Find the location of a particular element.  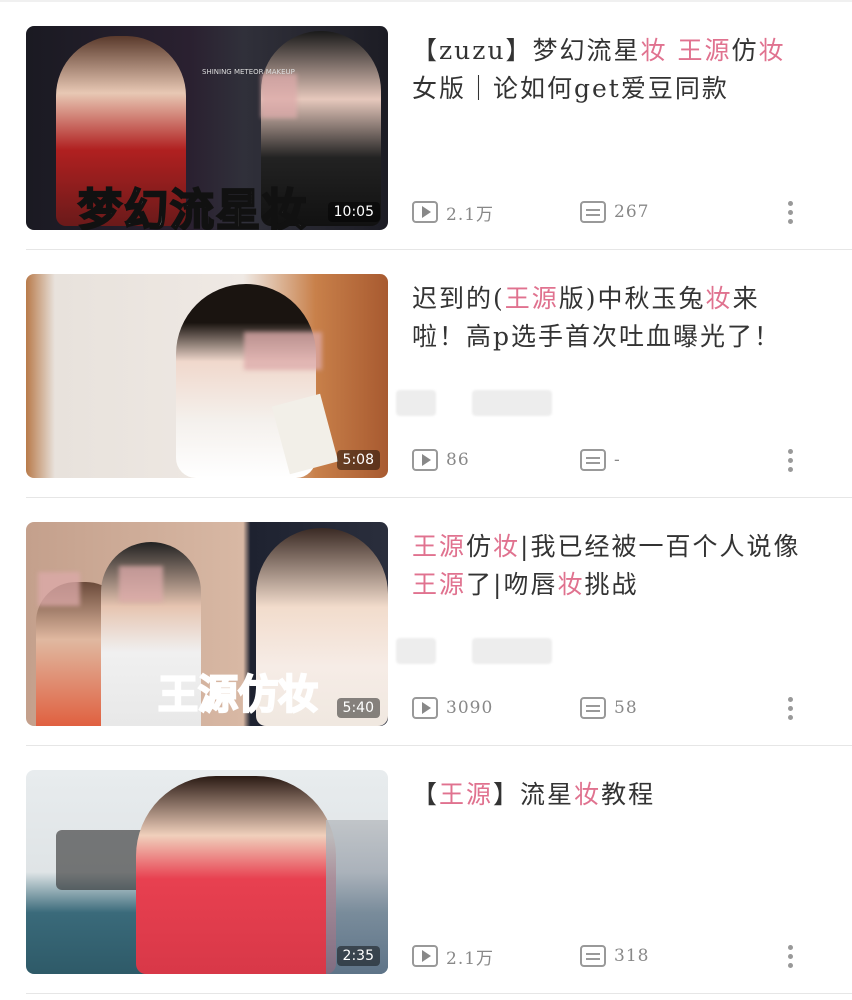

title-text: 教程 is located at coordinates (628, 794).